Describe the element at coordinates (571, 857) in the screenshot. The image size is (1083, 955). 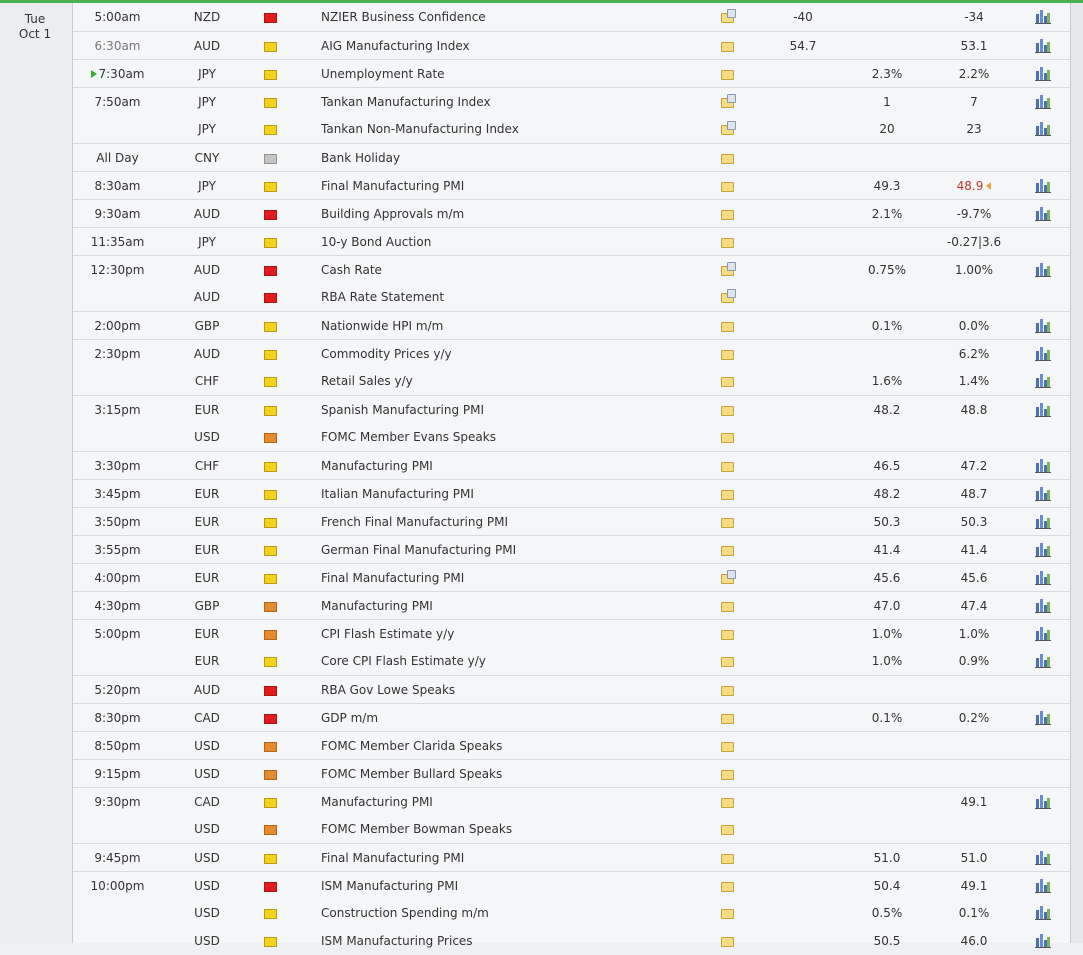
I see `table-row: 9:45pm USD Final Manufacturing PMI 51.0 51.0` at that location.